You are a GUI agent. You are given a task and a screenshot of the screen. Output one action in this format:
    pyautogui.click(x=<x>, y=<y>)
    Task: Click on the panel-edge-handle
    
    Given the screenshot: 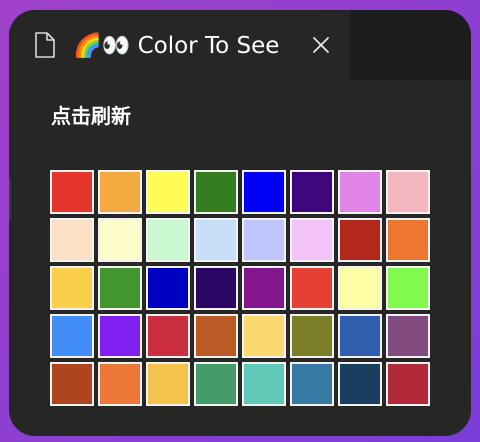 What is the action you would take?
    pyautogui.click(x=10, y=199)
    